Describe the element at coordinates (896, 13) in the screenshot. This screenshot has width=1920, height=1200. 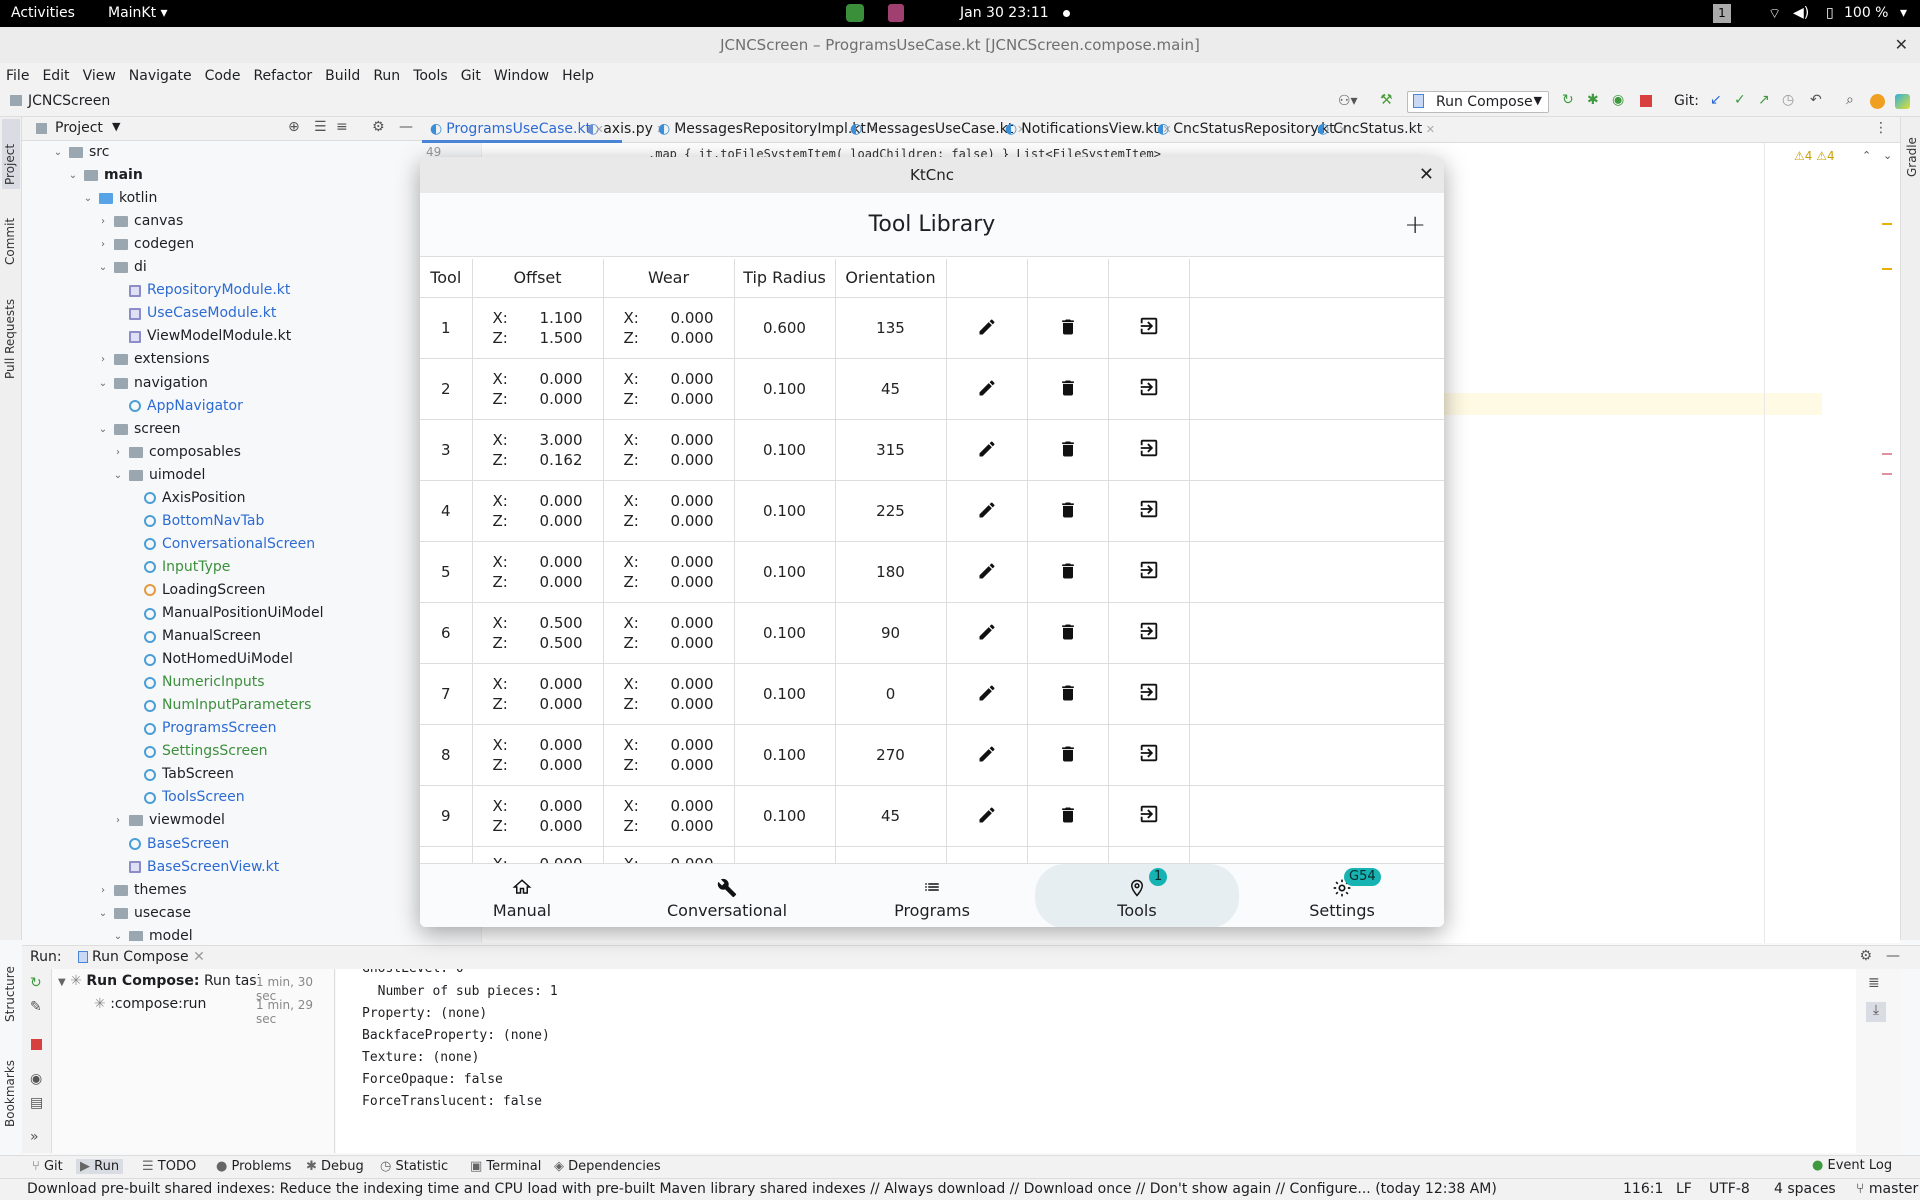
I see `intellij-icon` at that location.